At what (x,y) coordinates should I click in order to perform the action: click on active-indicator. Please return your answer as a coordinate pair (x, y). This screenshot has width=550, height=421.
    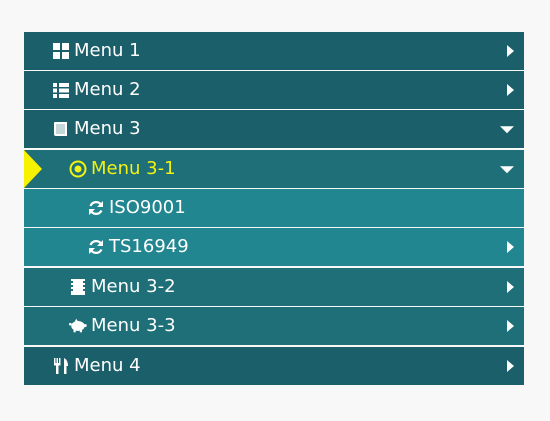
    Looking at the image, I should click on (33, 169).